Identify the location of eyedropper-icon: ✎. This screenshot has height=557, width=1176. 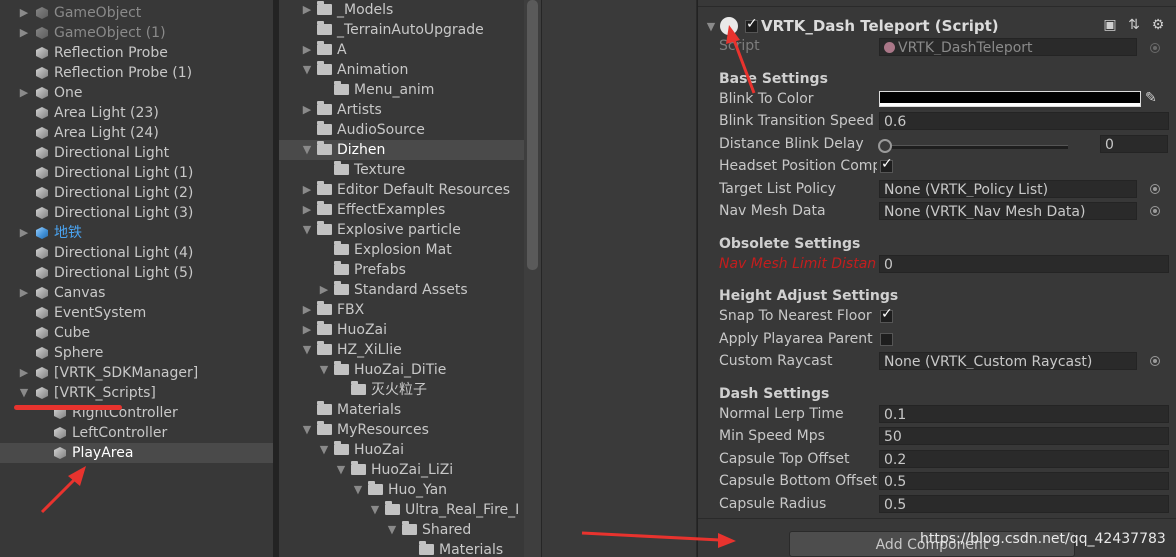
(1151, 98).